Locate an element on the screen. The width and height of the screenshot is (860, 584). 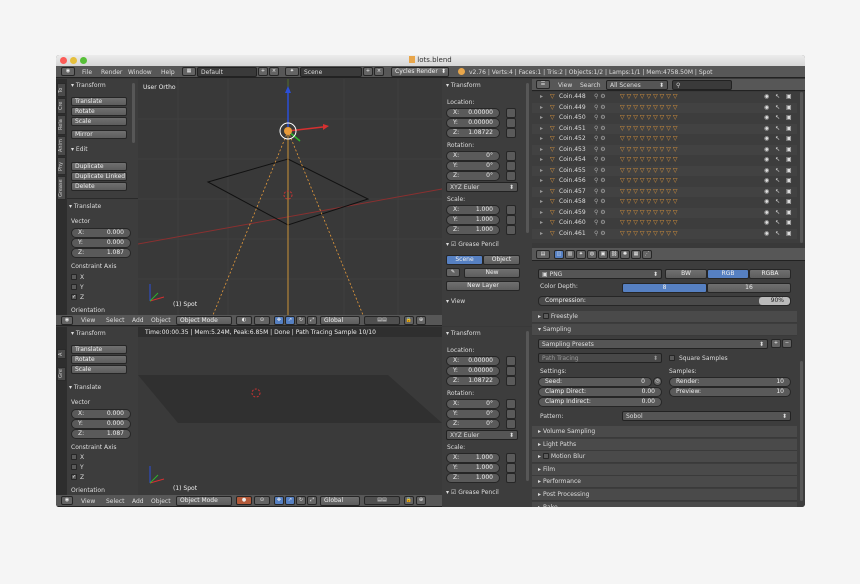
motion-blur-checkbox is located at coordinates (545, 456).